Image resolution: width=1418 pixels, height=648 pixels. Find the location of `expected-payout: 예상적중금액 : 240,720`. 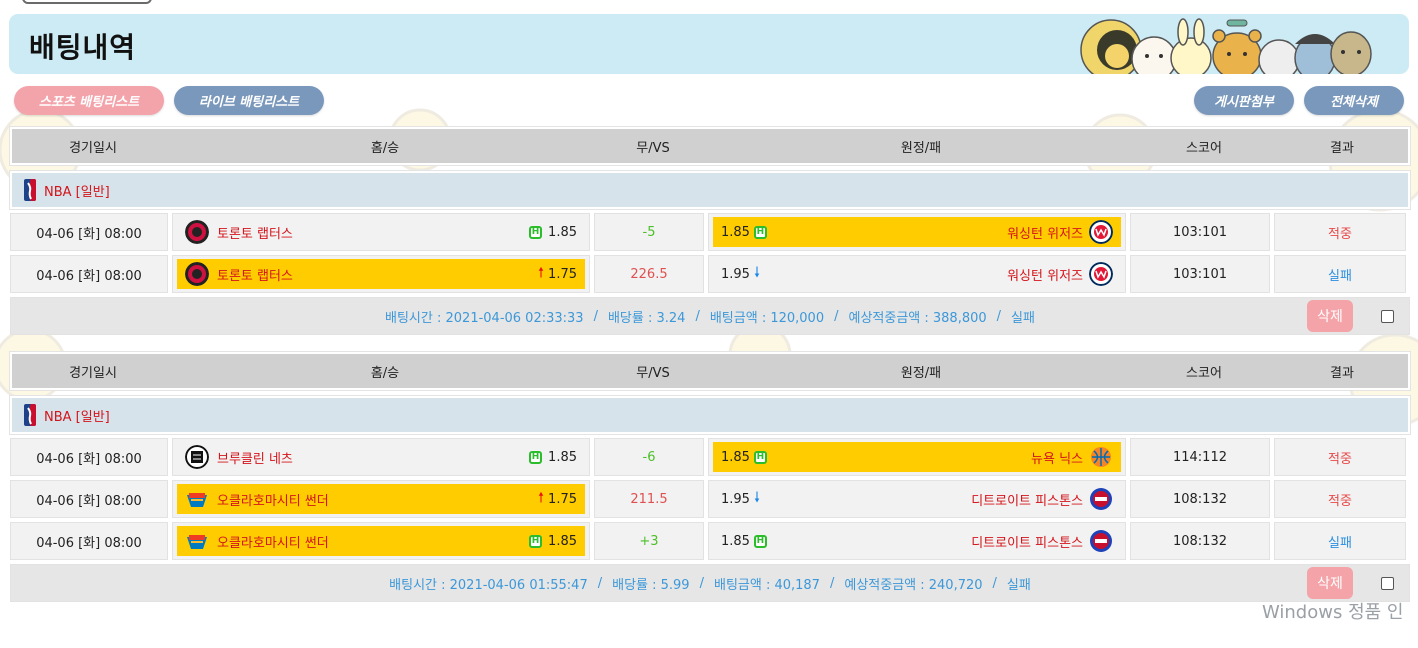

expected-payout: 예상적중금액 : 240,720 is located at coordinates (913, 585).